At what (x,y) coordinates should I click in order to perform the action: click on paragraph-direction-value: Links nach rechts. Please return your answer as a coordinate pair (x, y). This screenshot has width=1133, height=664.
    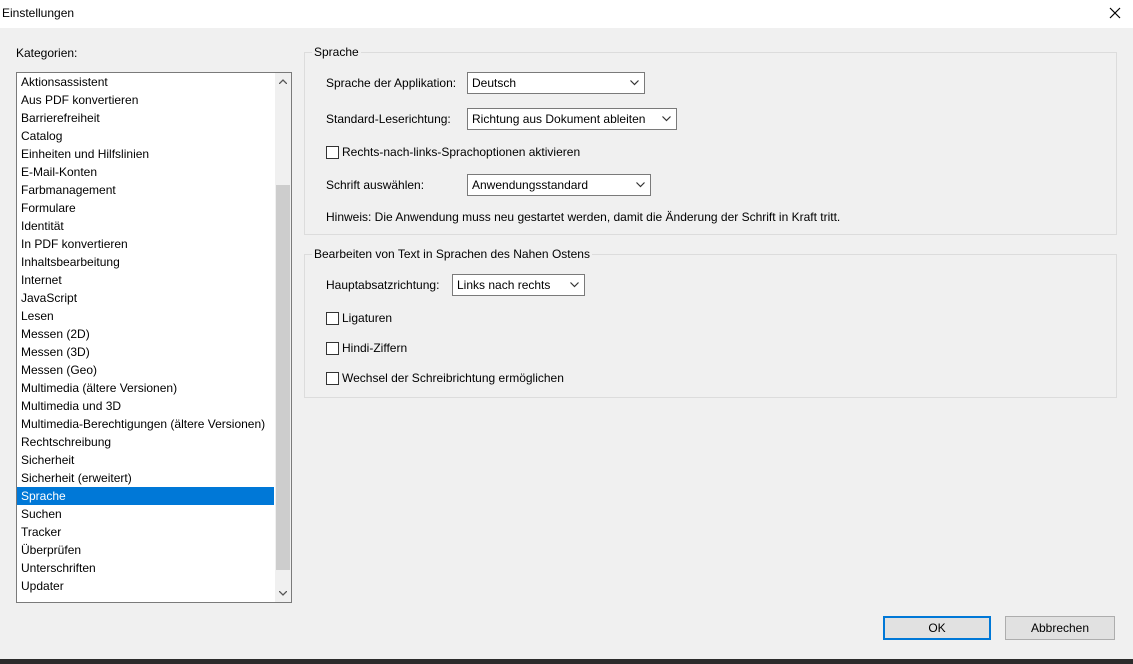
    Looking at the image, I should click on (504, 285).